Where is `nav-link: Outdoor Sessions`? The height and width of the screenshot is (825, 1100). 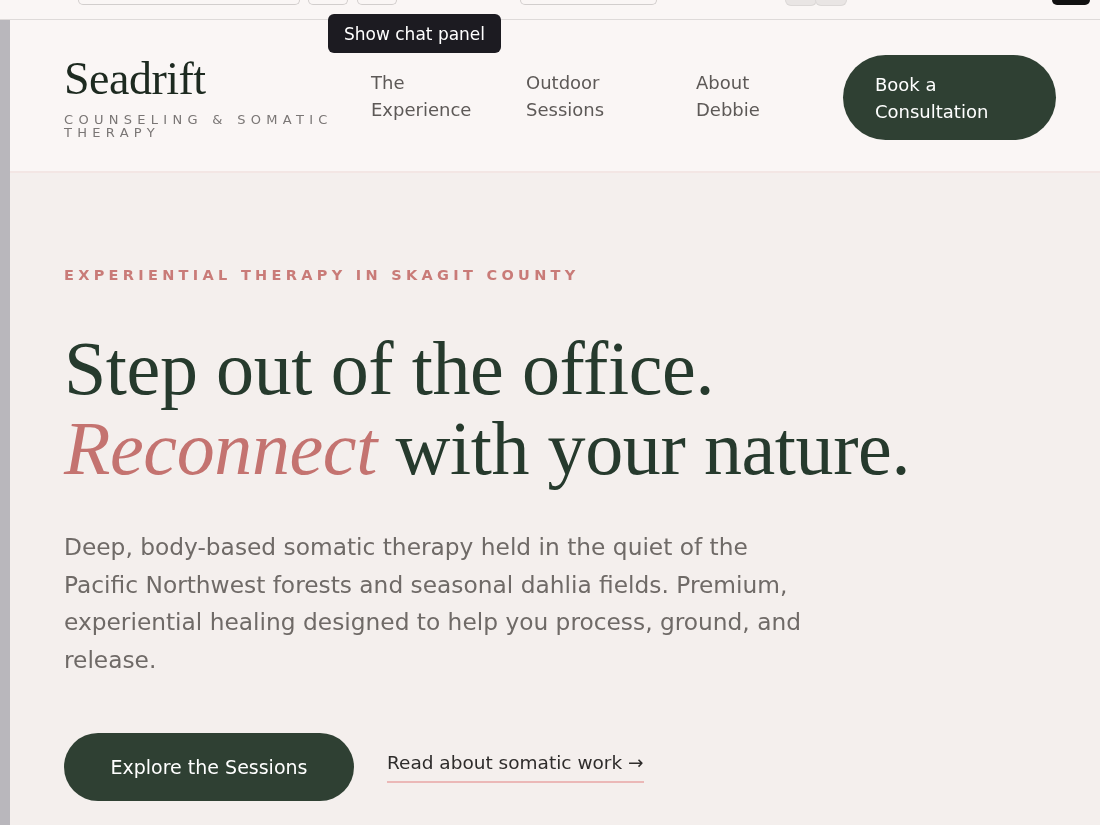 nav-link: Outdoor Sessions is located at coordinates (565, 96).